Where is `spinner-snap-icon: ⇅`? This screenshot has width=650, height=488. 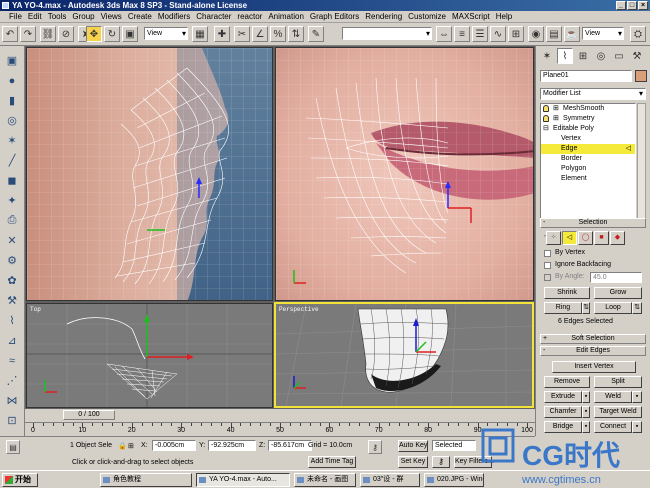 spinner-snap-icon: ⇅ is located at coordinates (296, 34).